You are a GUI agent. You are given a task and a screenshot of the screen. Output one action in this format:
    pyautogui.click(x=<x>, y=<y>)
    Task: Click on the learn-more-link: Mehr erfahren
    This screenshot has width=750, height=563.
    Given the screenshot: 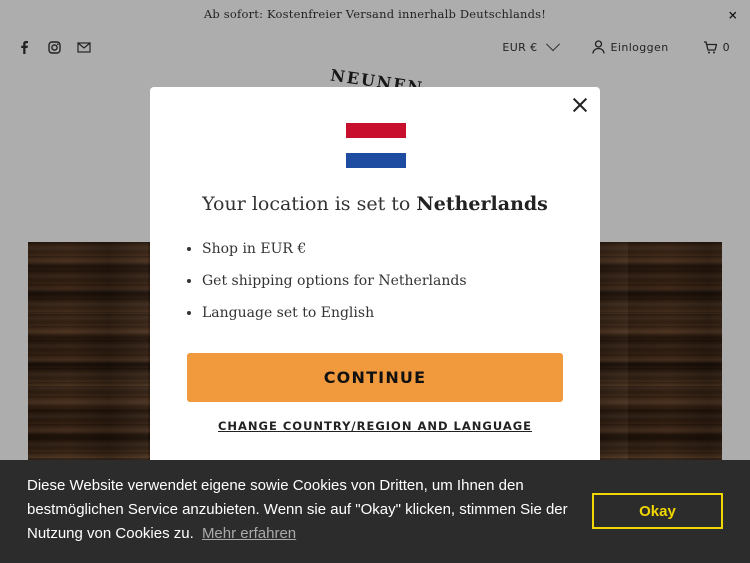 What is the action you would take?
    pyautogui.click(x=249, y=533)
    